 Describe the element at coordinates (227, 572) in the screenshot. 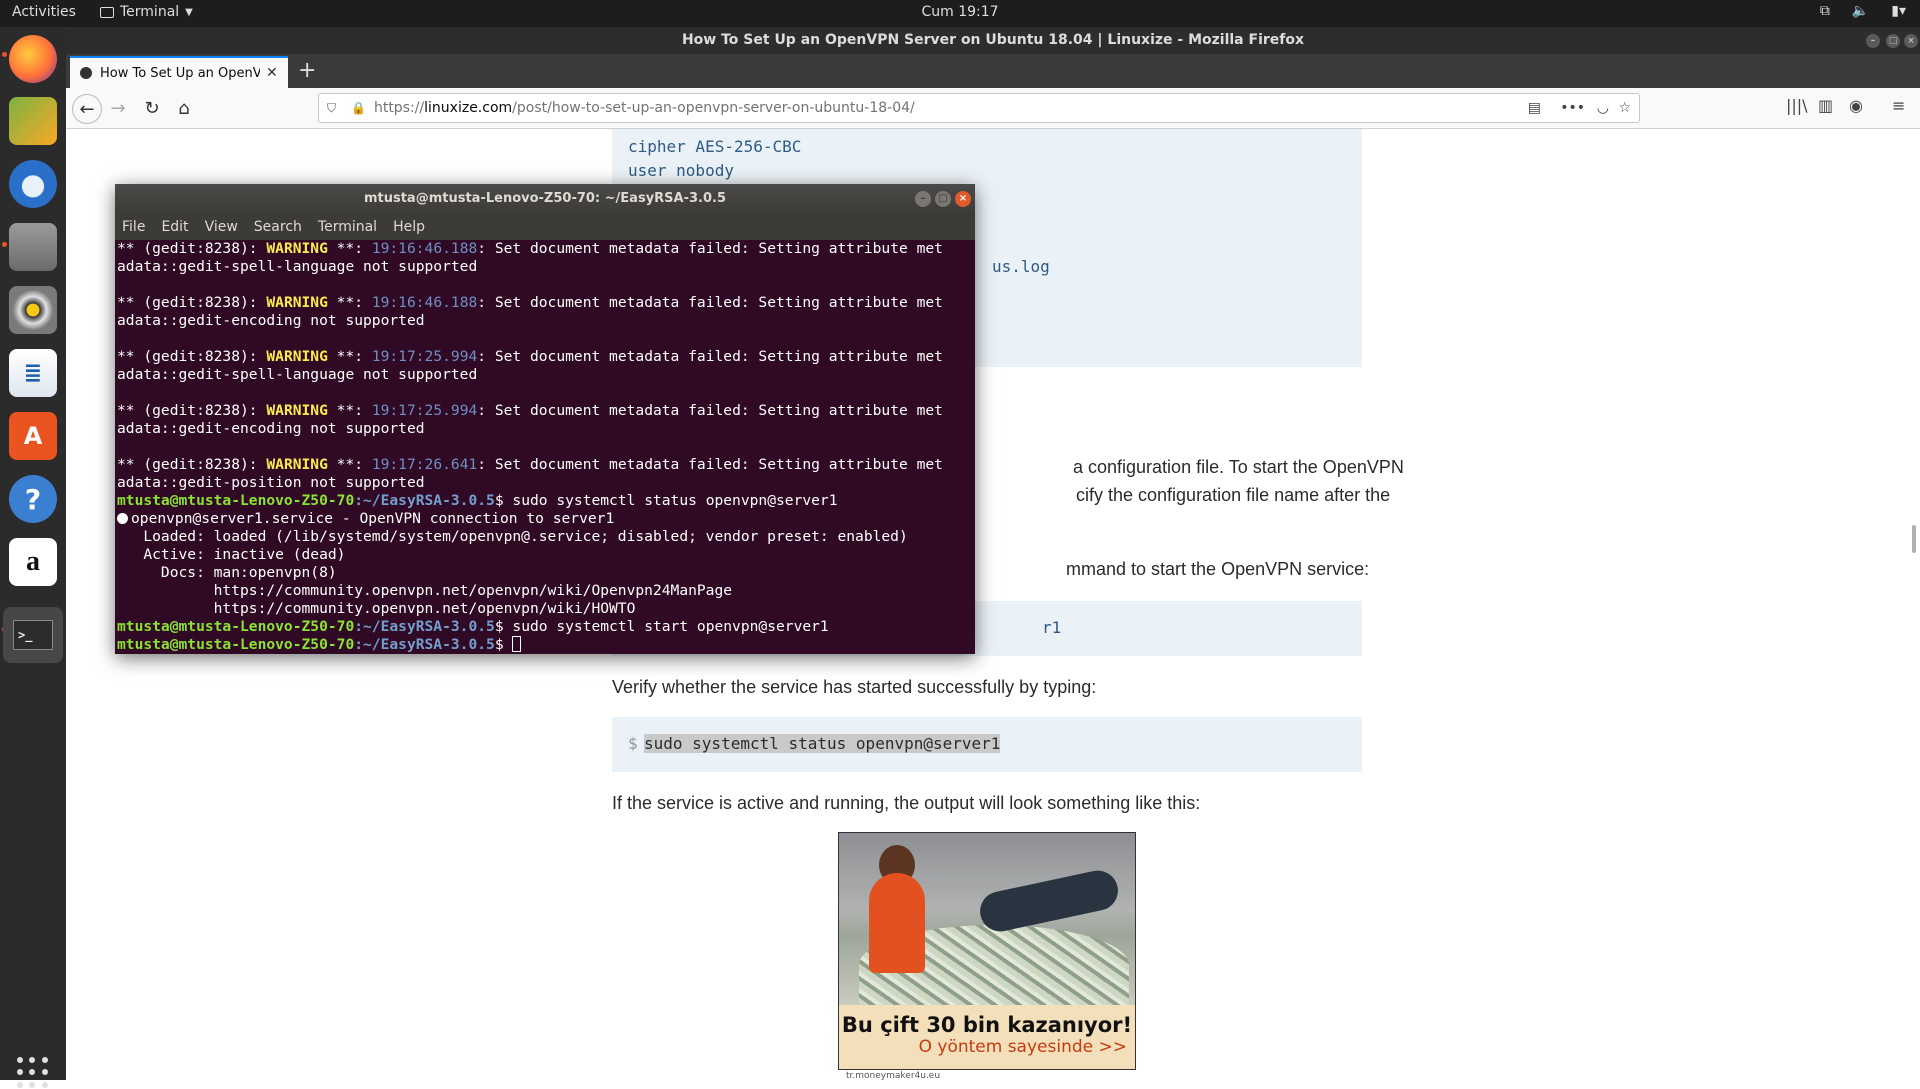

I see `status-line: Docs: man:openvpn(8)` at that location.